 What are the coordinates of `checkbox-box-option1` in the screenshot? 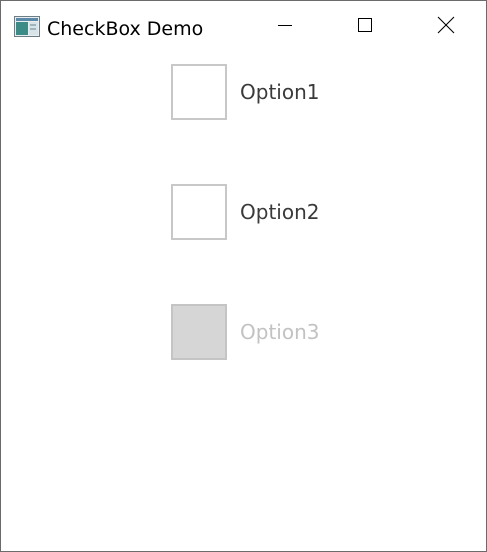 It's located at (199, 92).